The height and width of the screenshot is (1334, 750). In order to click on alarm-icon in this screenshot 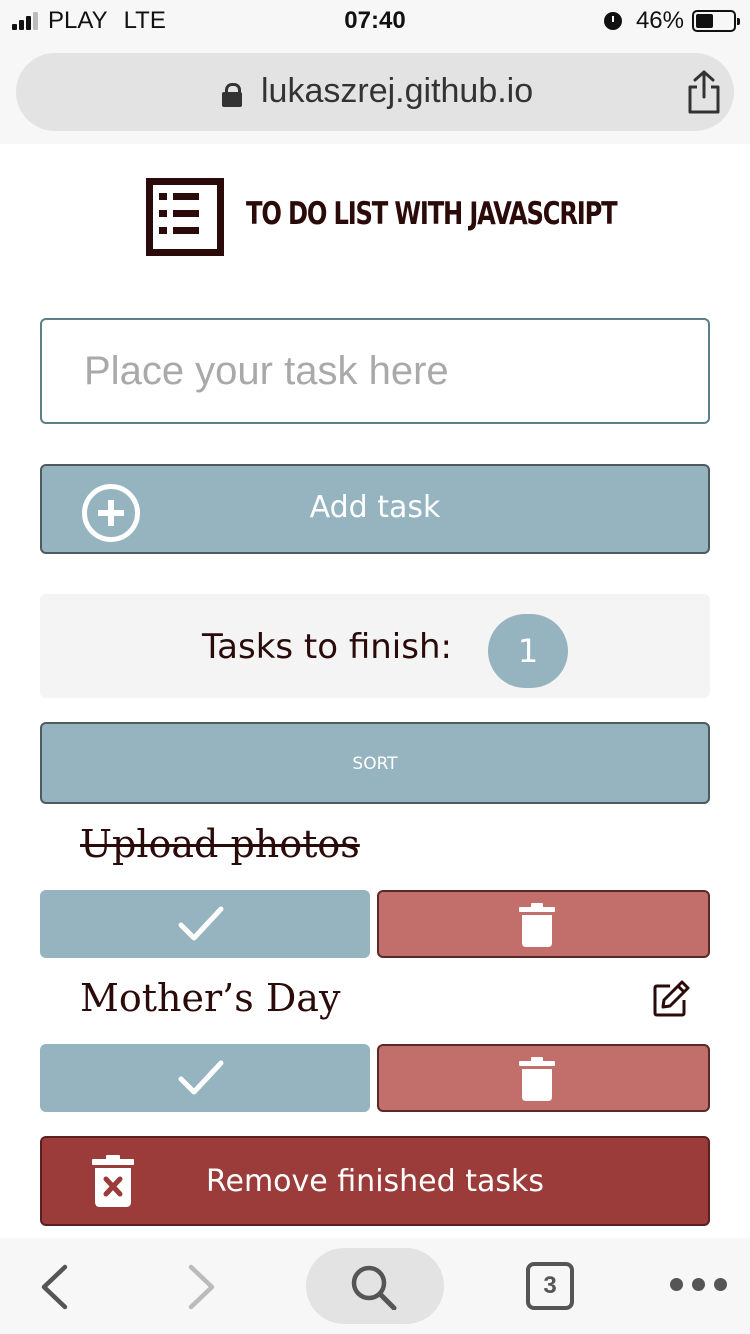, I will do `click(612, 21)`.